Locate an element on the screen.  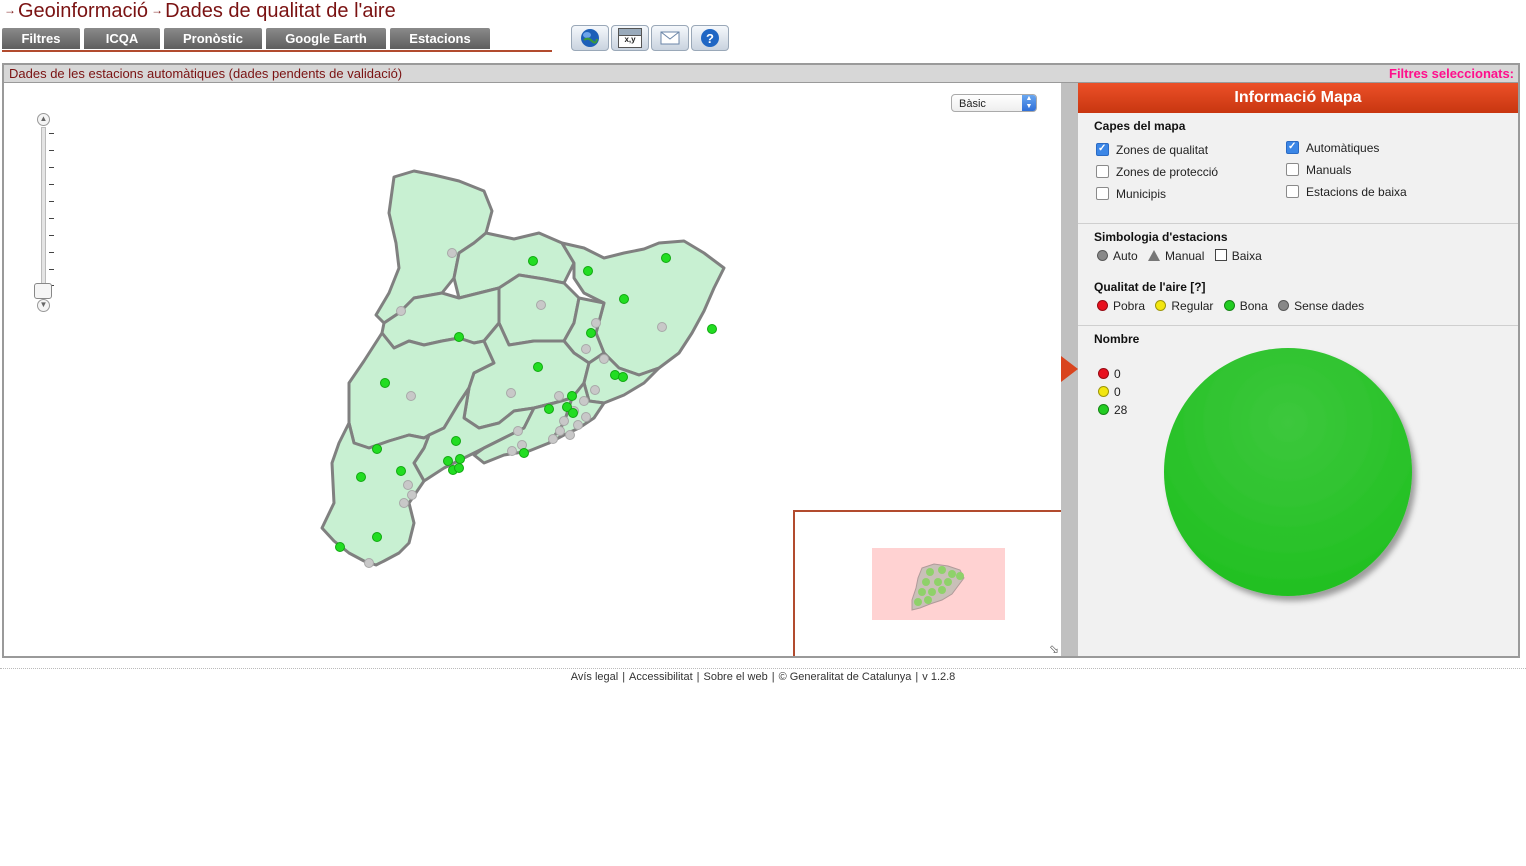
tab-icqa: ICQA is located at coordinates (122, 38).